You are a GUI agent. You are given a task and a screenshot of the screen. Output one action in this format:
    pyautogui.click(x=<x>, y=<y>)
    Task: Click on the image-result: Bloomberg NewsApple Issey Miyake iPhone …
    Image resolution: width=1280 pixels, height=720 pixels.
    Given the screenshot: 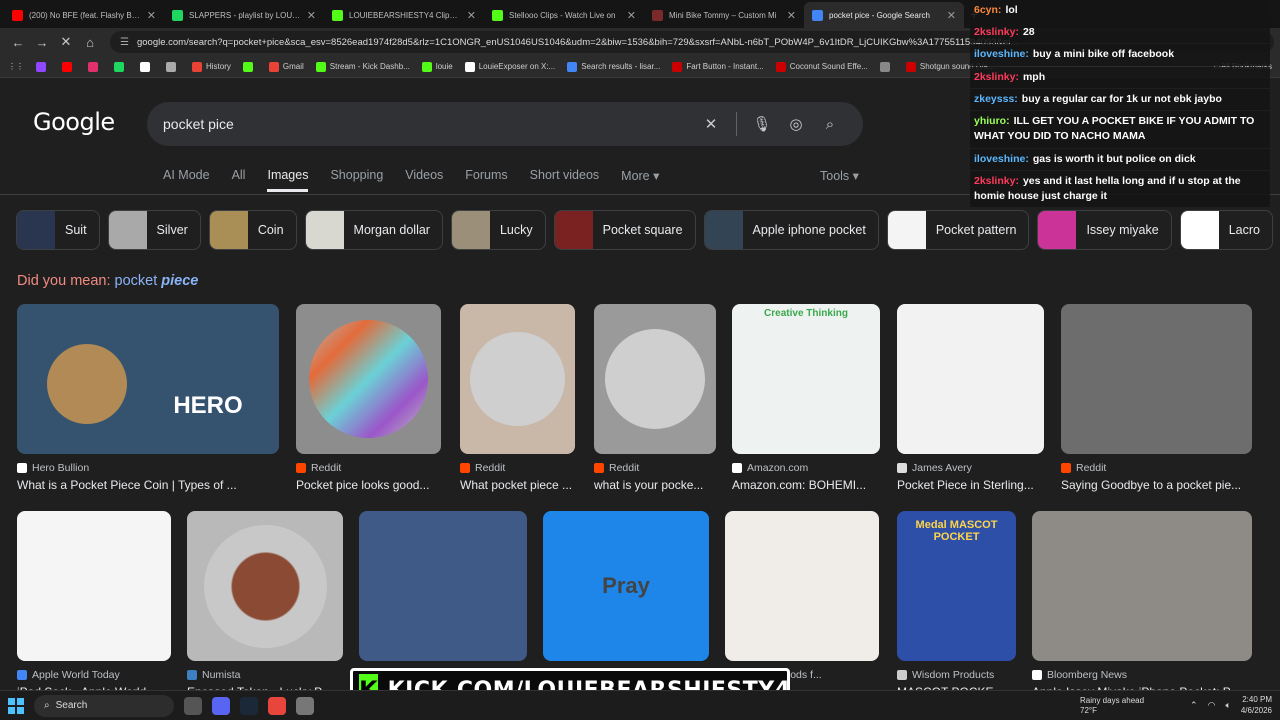 What is the action you would take?
    pyautogui.click(x=1142, y=605)
    